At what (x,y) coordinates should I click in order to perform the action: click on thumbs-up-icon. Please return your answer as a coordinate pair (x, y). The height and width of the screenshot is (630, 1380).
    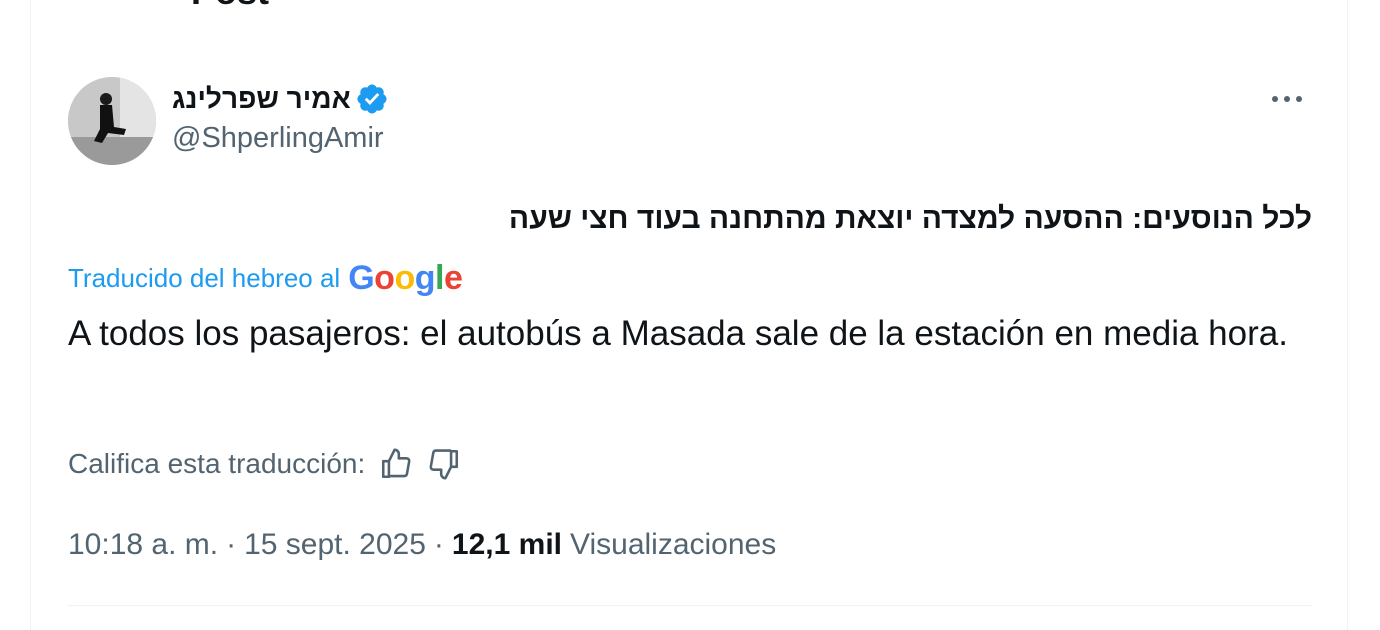
    Looking at the image, I should click on (396, 464).